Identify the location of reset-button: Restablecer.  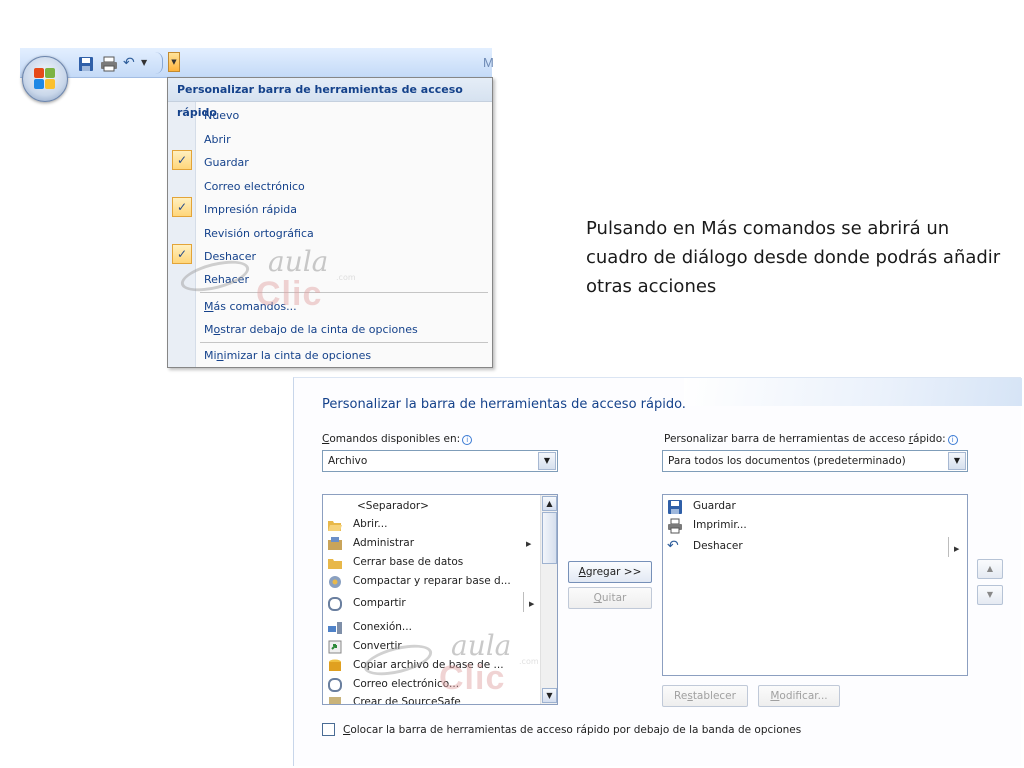
(705, 696).